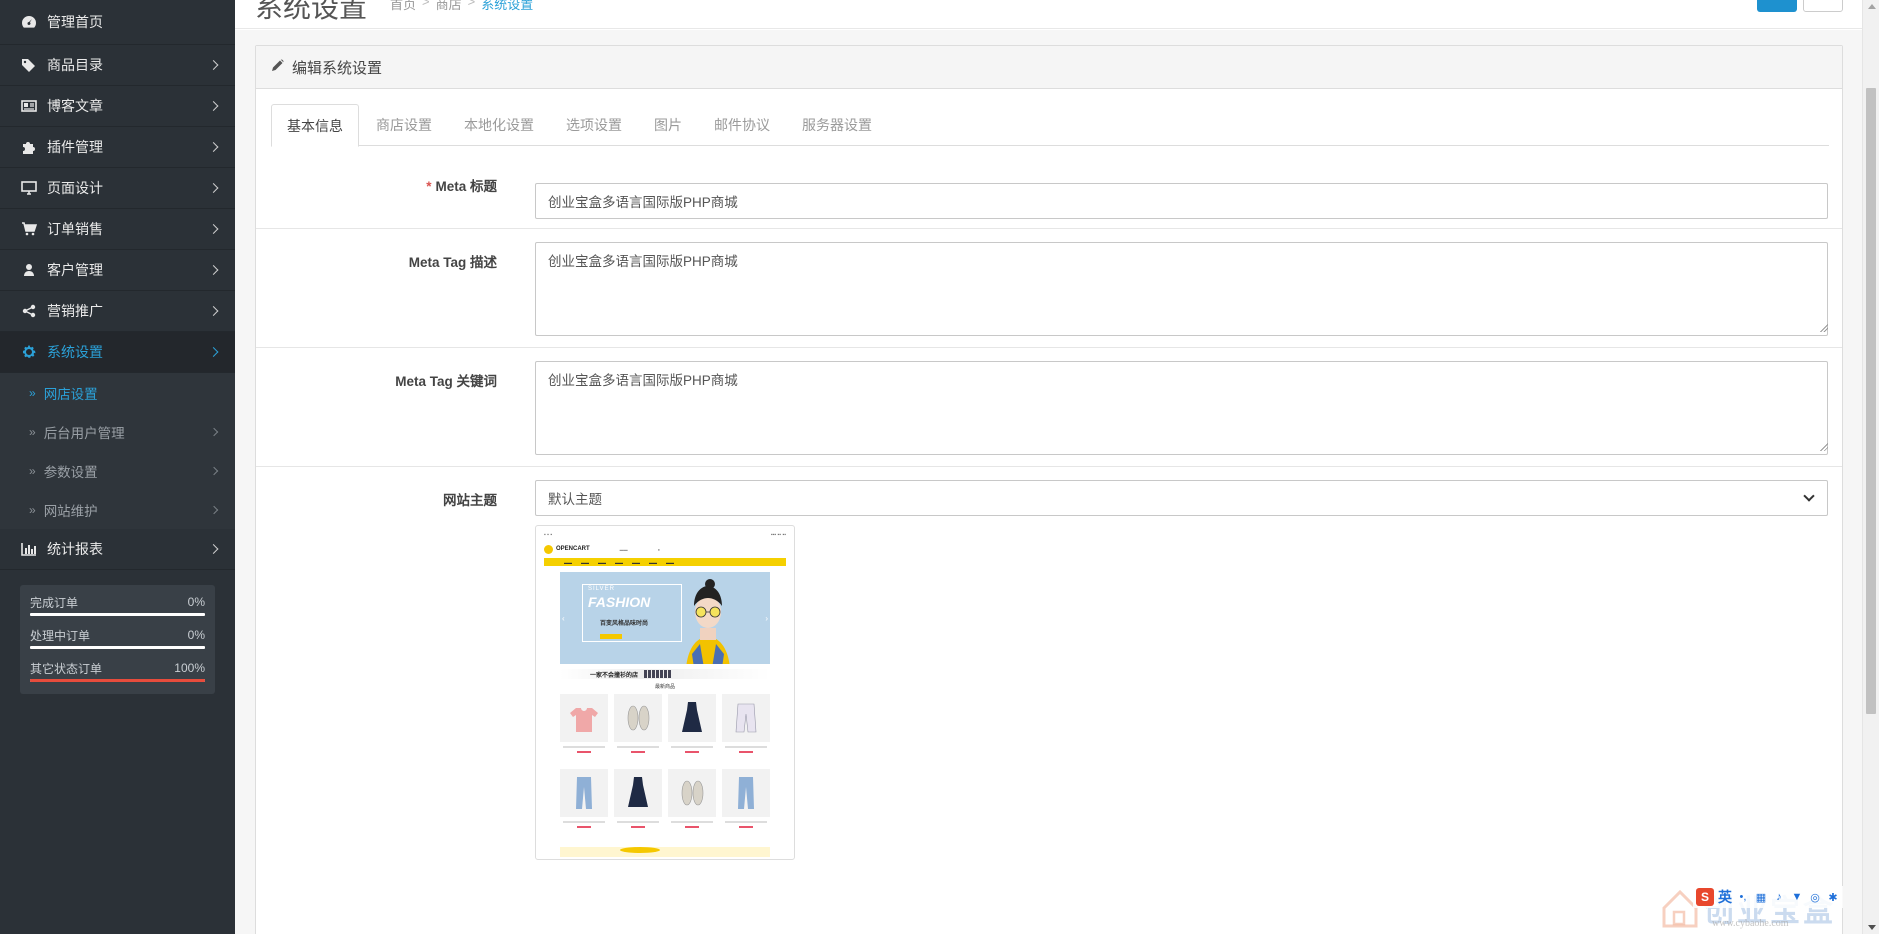 This screenshot has width=1879, height=934. What do you see at coordinates (54, 602) in the screenshot?
I see `stat-label: 完成订单` at bounding box center [54, 602].